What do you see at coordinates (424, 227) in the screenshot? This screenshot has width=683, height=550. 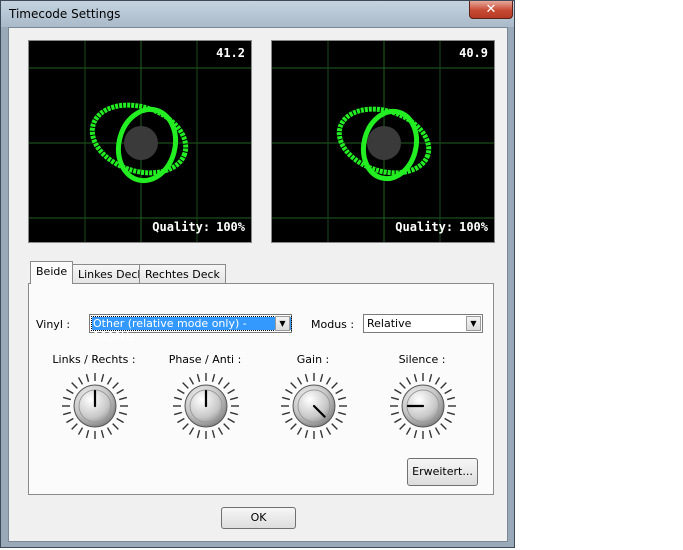 I see `scope-right-quality-label: Quality:` at bounding box center [424, 227].